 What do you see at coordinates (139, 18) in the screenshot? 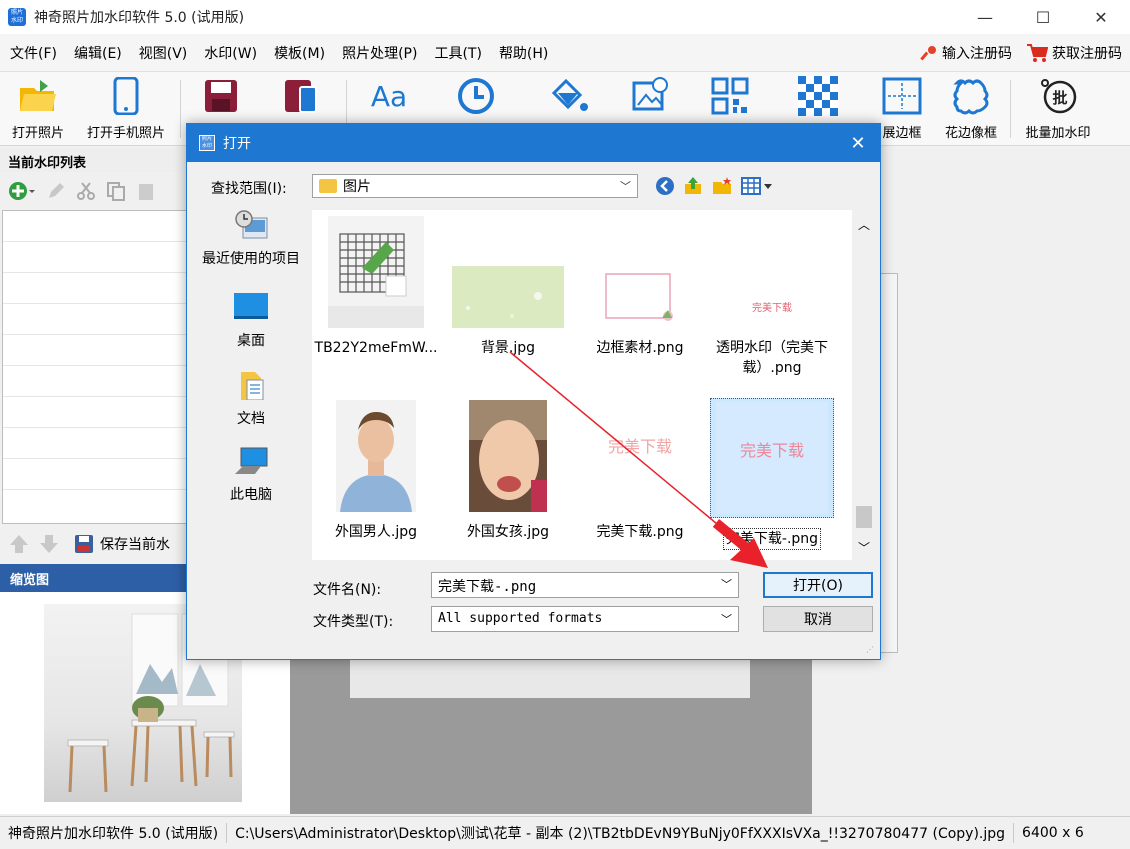
I see `window-title: 神奇照片加水印软件 5.0 (试用版)` at bounding box center [139, 18].